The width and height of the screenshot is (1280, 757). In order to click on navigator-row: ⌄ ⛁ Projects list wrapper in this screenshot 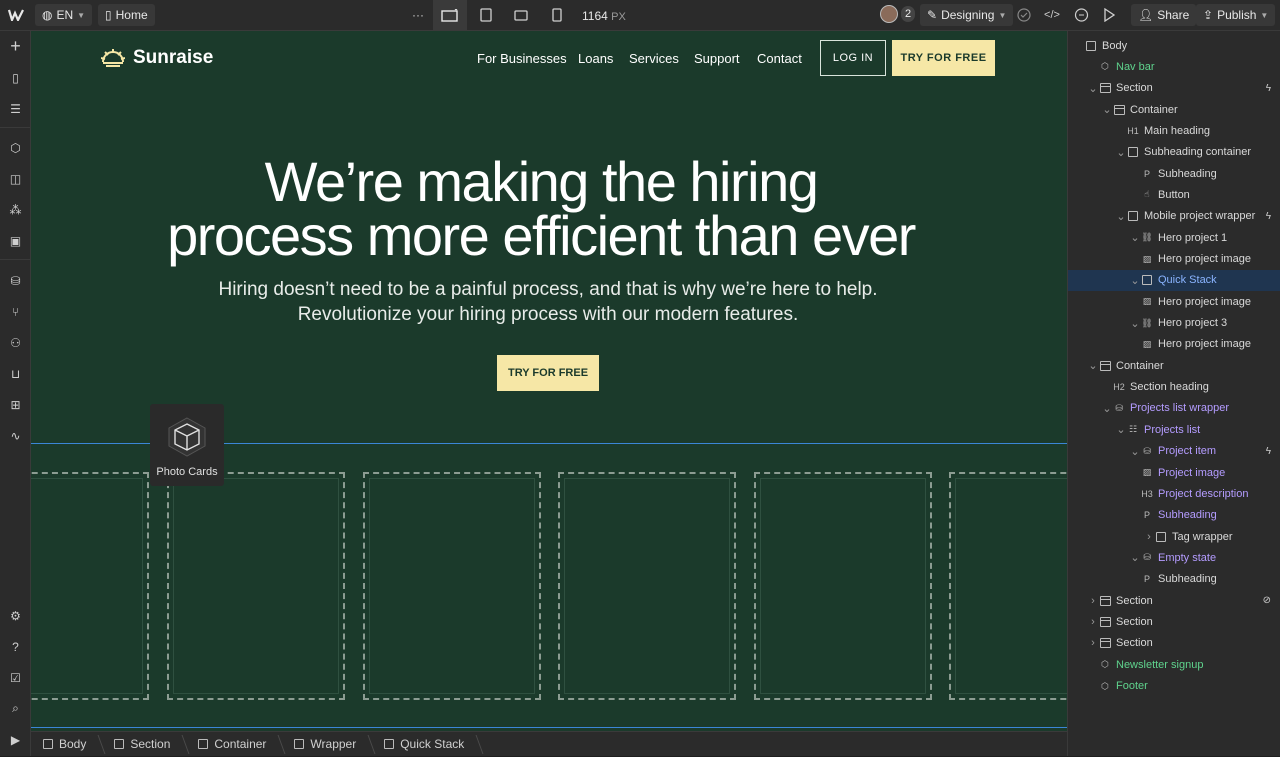, I will do `click(1174, 408)`.